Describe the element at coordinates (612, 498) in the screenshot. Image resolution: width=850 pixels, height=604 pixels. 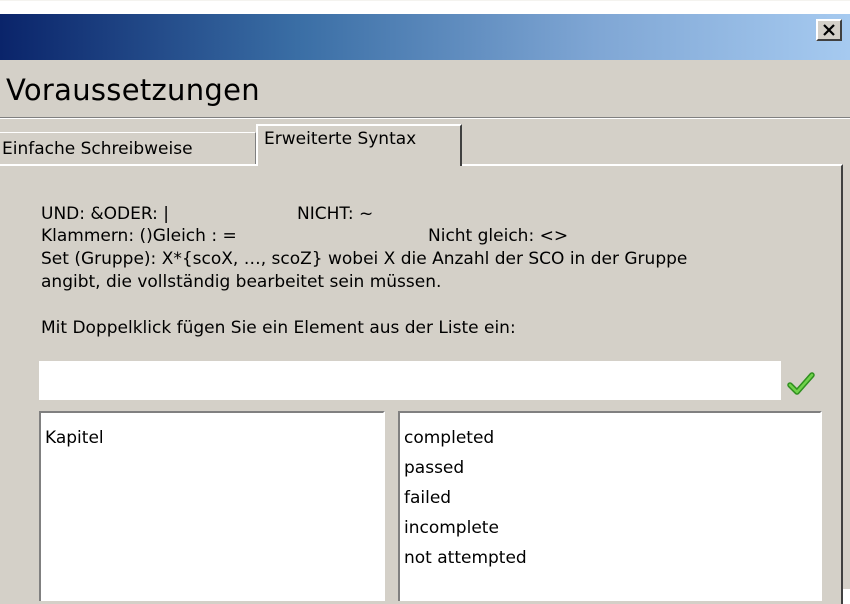
I see `list-item: failed` at that location.